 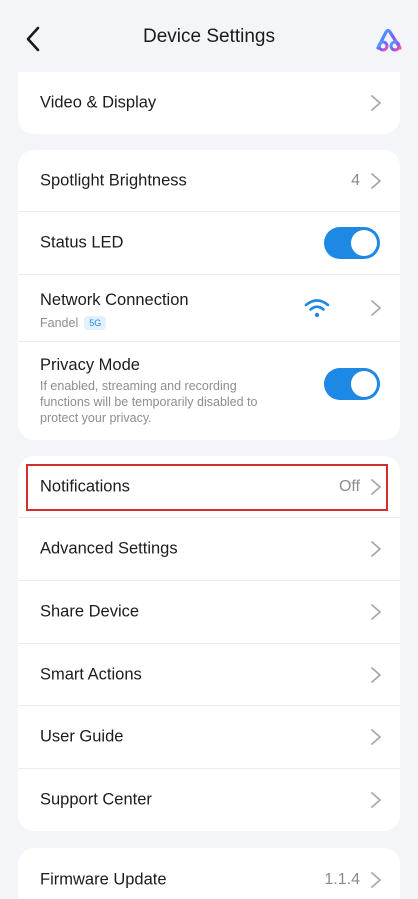 I want to click on video-display-row: Video & Display, so click(x=209, y=103).